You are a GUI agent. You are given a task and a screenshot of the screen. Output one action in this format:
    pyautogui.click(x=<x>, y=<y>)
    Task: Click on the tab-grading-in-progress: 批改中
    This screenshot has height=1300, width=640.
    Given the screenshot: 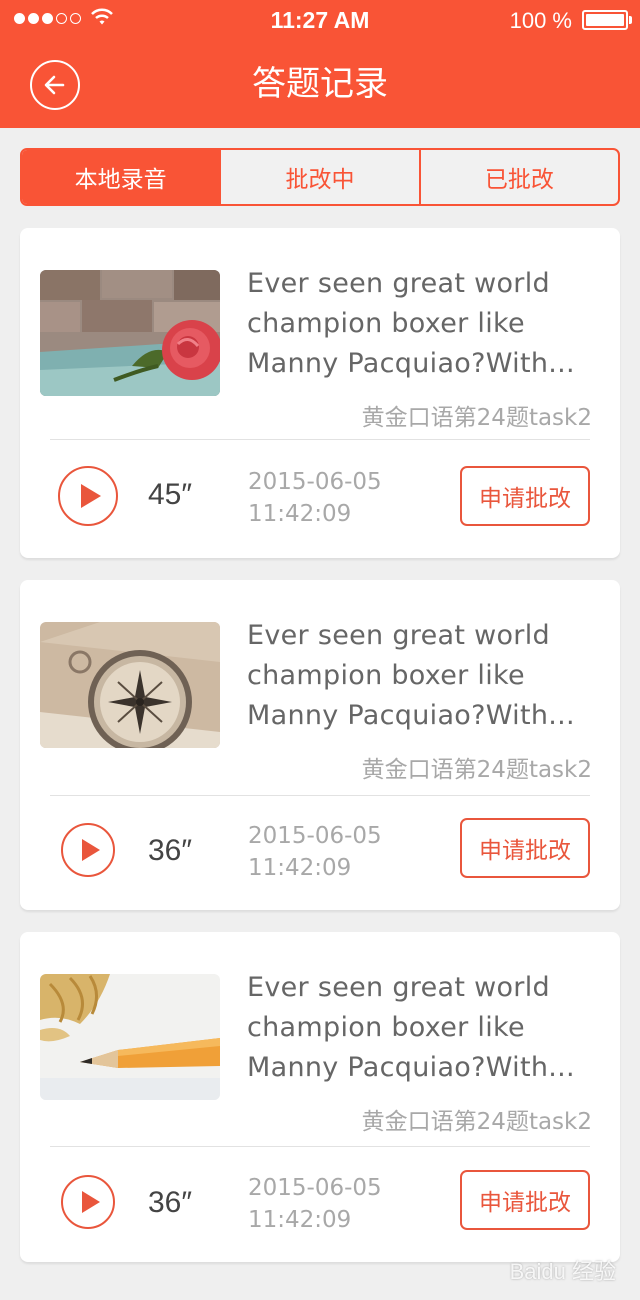 What is the action you would take?
    pyautogui.click(x=318, y=177)
    